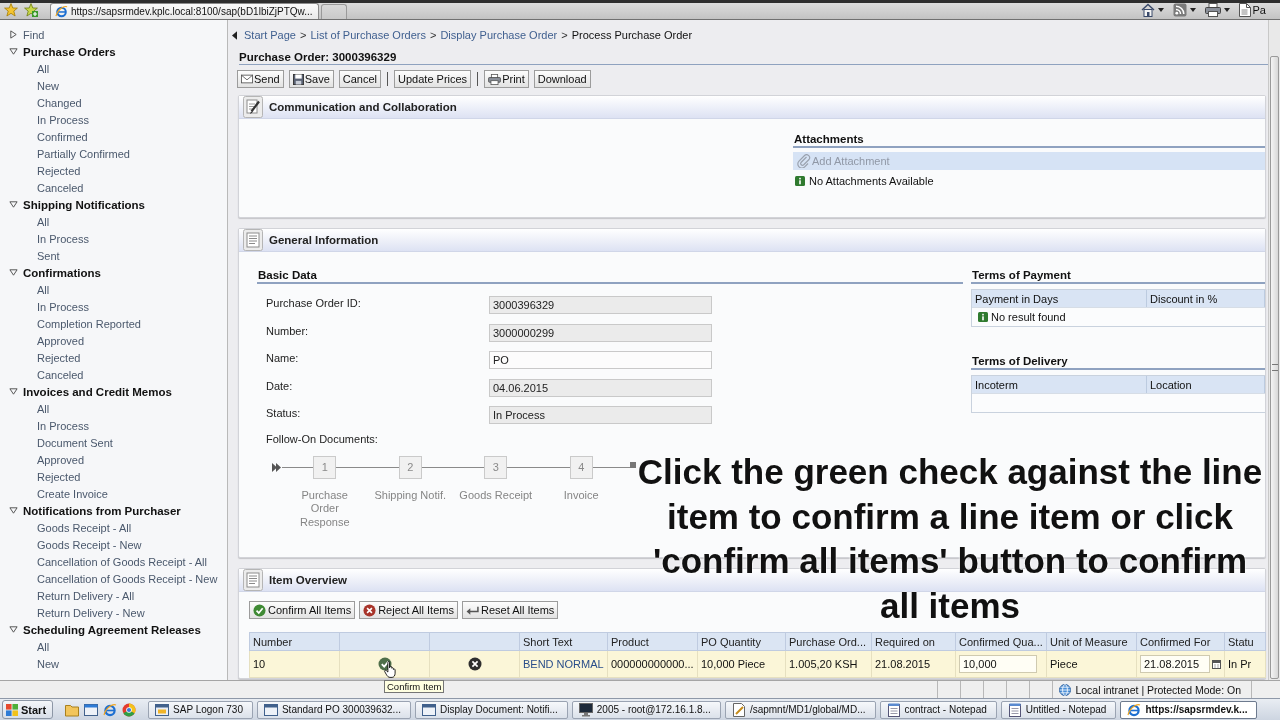 The height and width of the screenshot is (720, 1280). What do you see at coordinates (1147, 10) in the screenshot?
I see `home-icon` at bounding box center [1147, 10].